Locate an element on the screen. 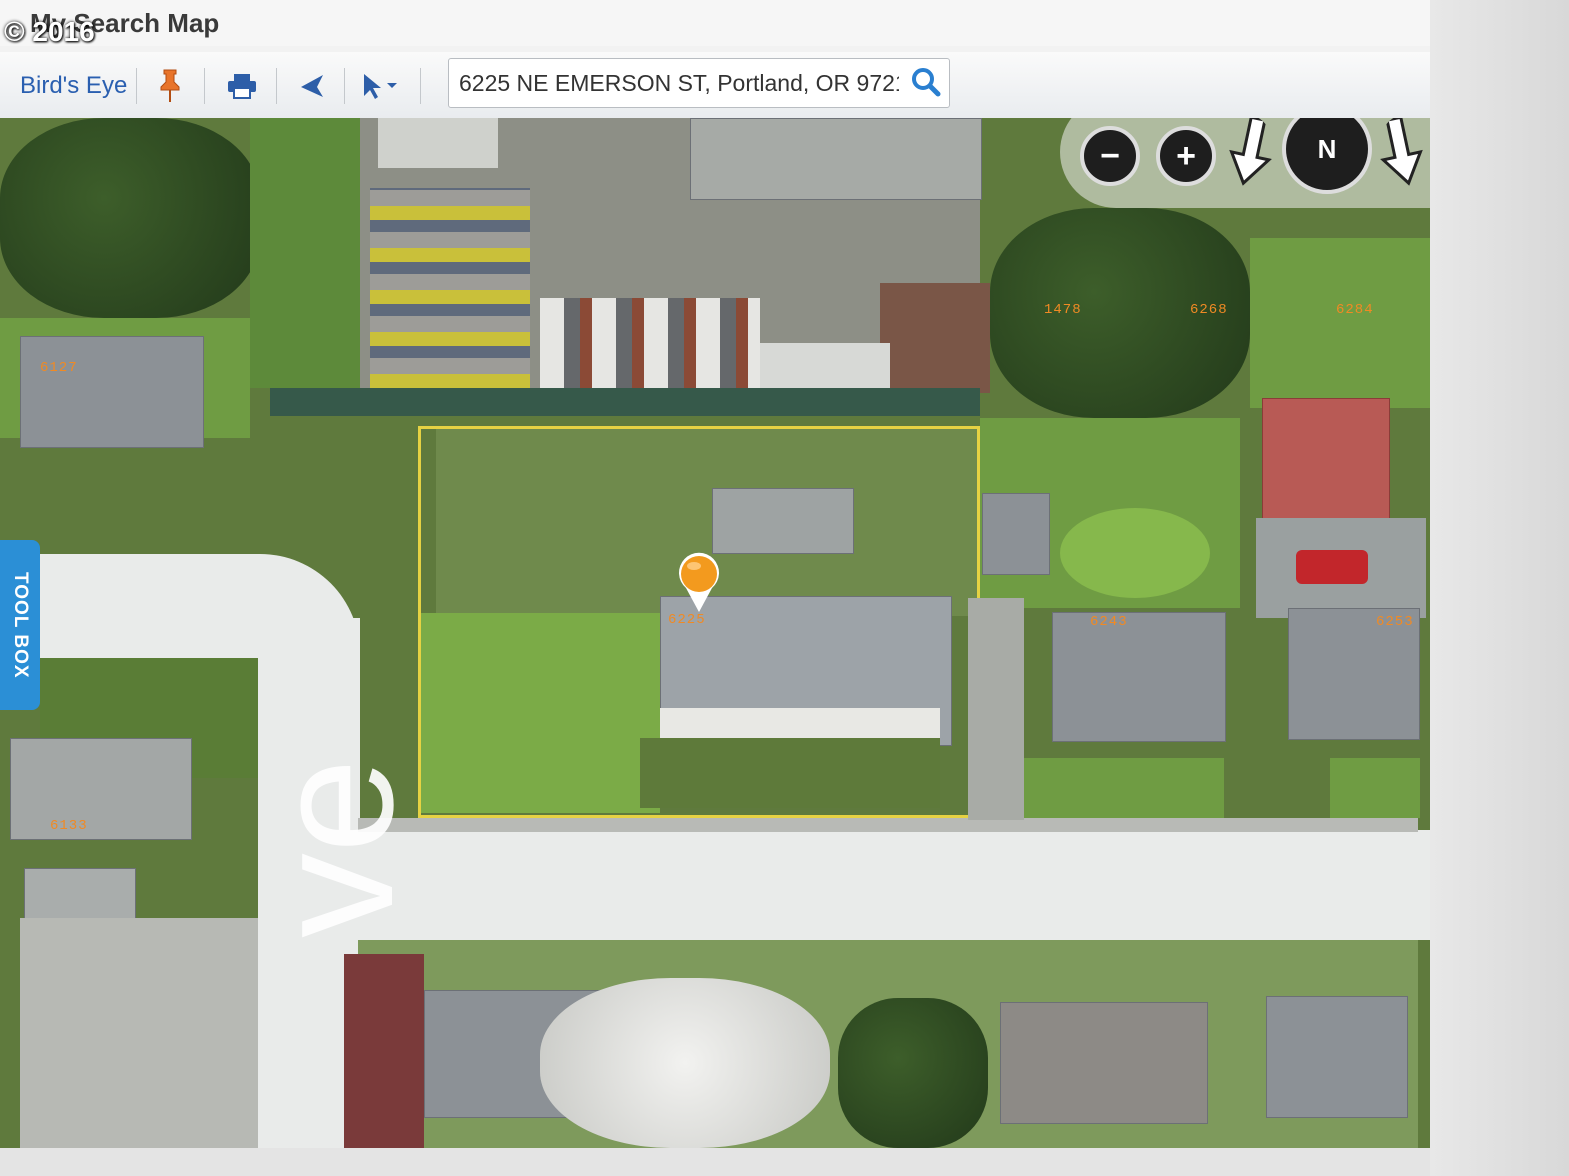 This screenshot has width=1569, height=1176. title-bar: My Search Map © 2016 is located at coordinates (784, 23).